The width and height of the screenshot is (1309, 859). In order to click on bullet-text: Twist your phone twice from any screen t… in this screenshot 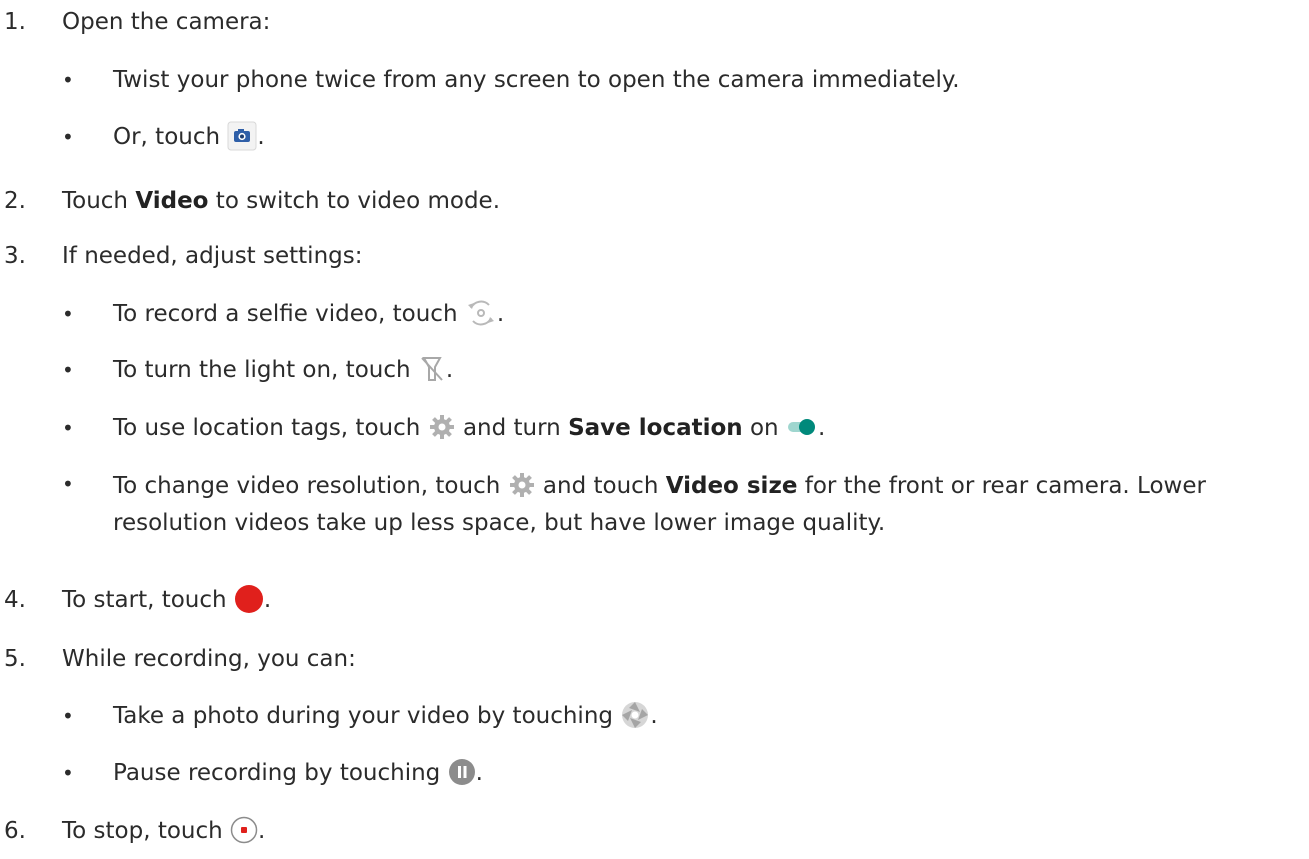, I will do `click(536, 80)`.